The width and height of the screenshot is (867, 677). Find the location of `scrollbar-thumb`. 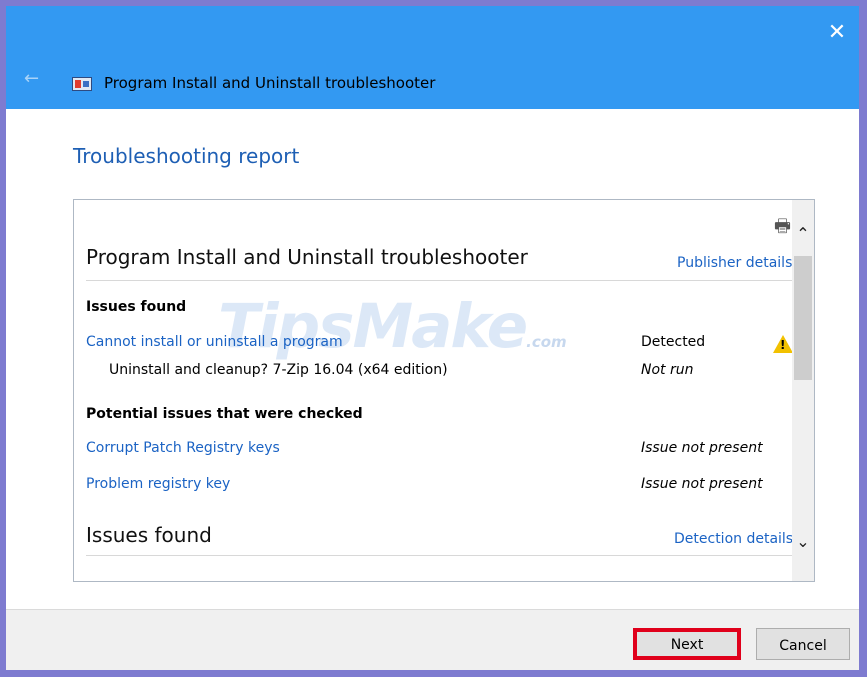

scrollbar-thumb is located at coordinates (803, 318).